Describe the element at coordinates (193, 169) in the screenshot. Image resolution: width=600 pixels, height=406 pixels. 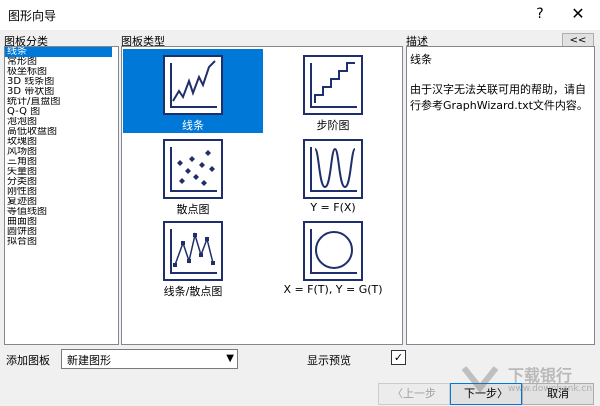
I see `scatter-chart-icon` at that location.